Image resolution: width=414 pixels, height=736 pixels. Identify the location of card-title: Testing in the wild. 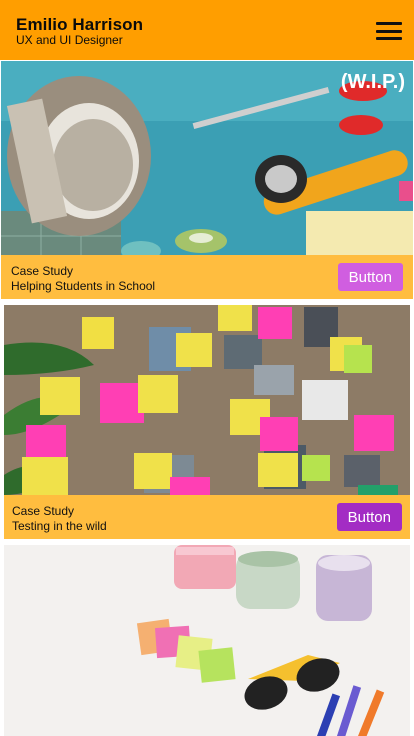
(59, 526).